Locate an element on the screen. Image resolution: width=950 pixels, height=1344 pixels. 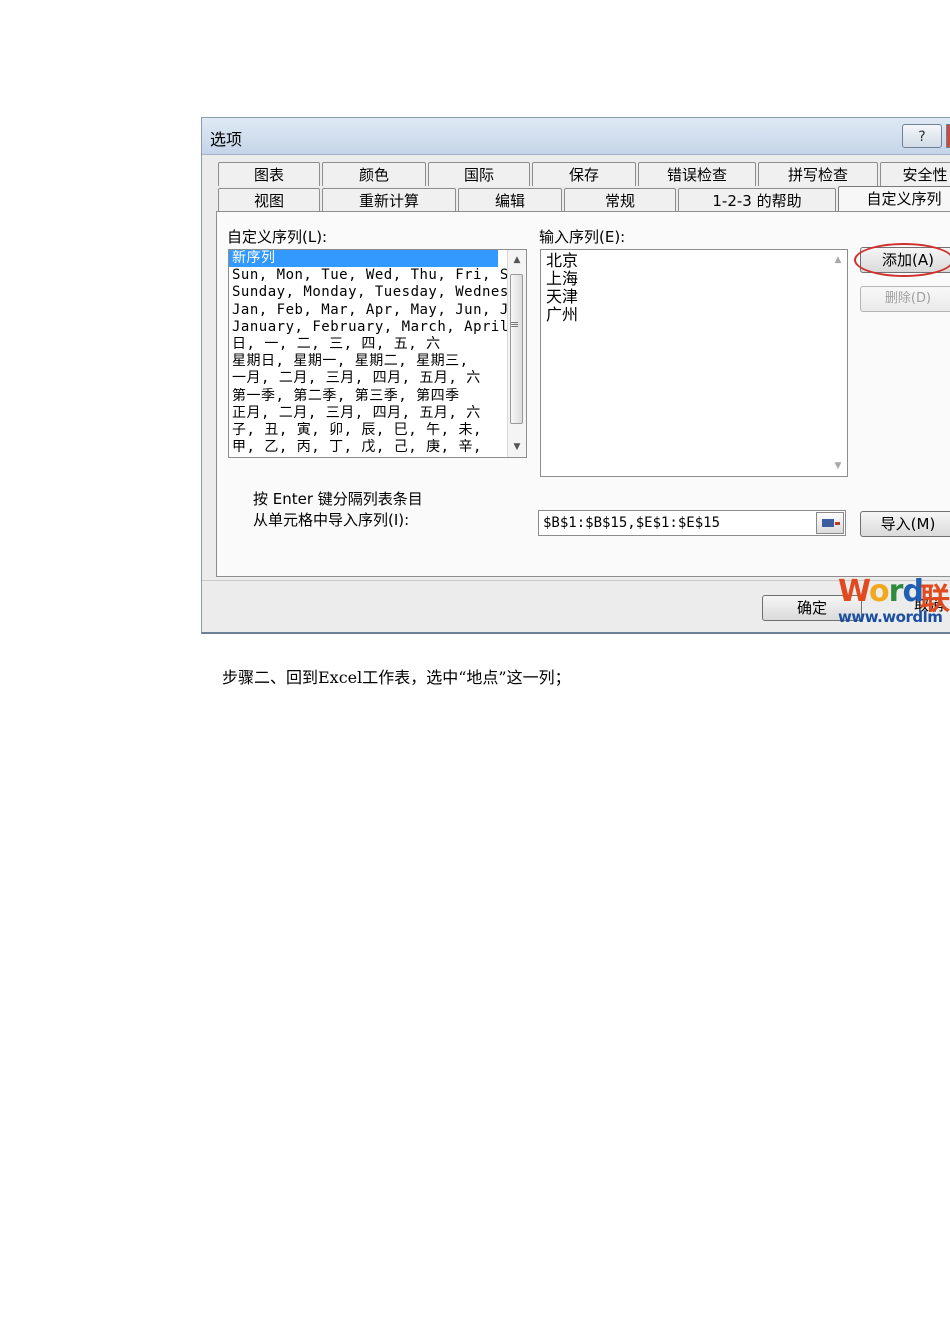
list-item: Jan, Feb, Mar, Apr, May, Jun, J is located at coordinates (377, 310).